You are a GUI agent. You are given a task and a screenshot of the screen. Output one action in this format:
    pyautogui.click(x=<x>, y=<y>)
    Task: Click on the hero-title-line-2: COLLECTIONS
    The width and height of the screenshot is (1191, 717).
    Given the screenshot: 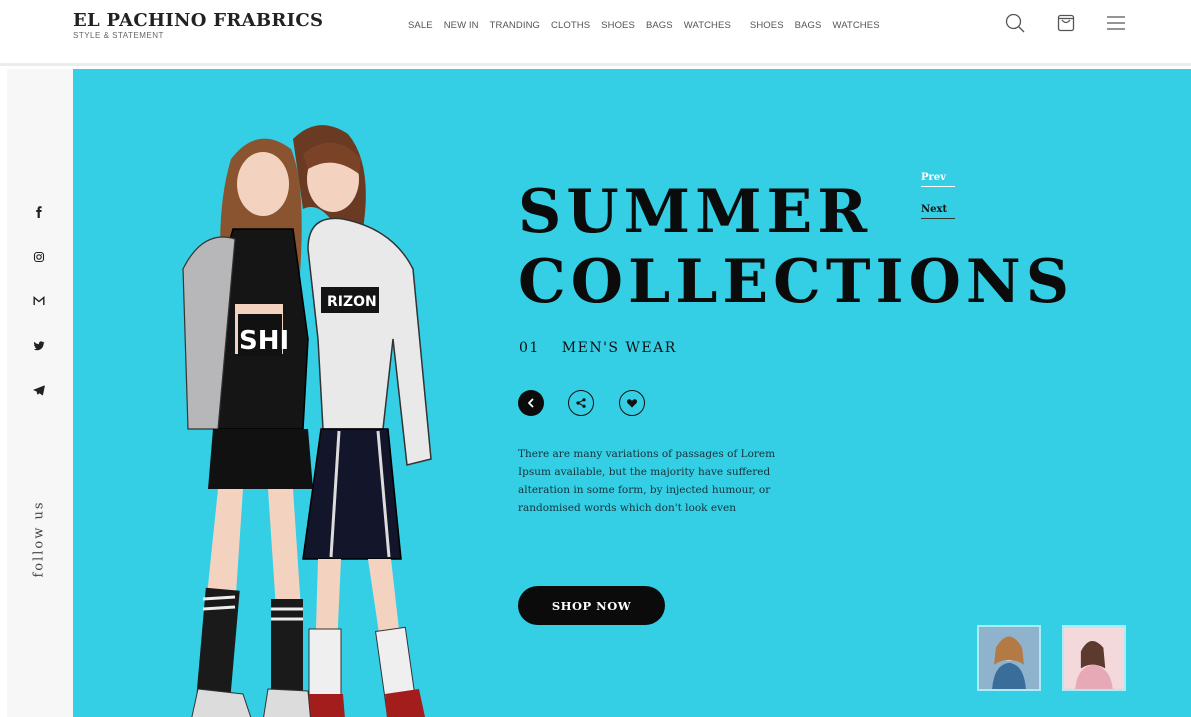 What is the action you would take?
    pyautogui.click(x=796, y=282)
    